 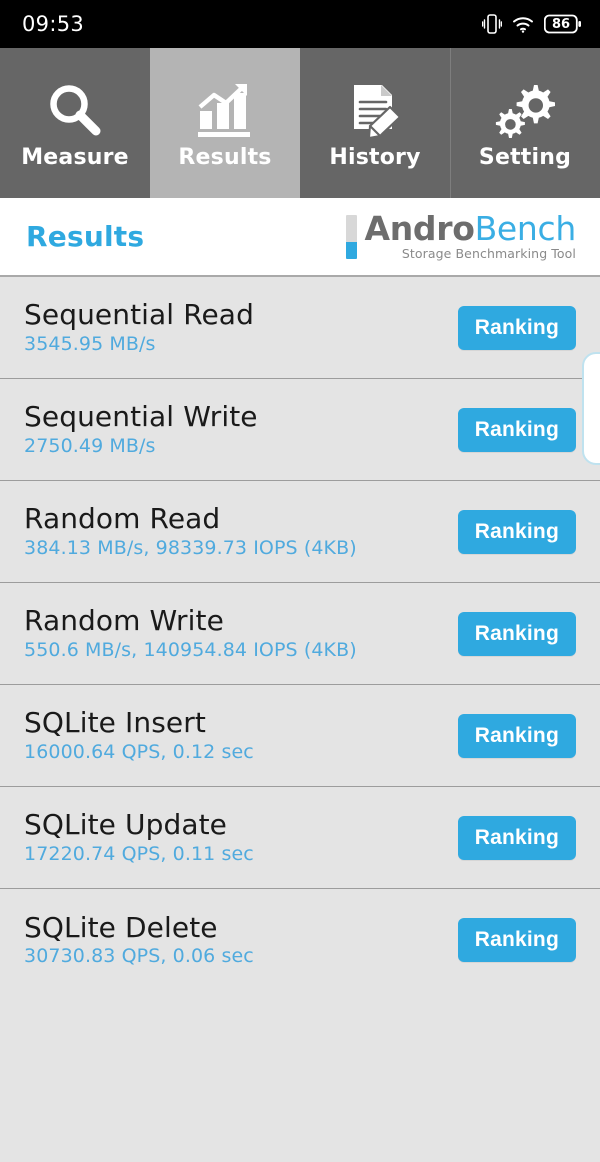 I want to click on main-tab-bar: Measure Results History Setting, so click(x=300, y=123).